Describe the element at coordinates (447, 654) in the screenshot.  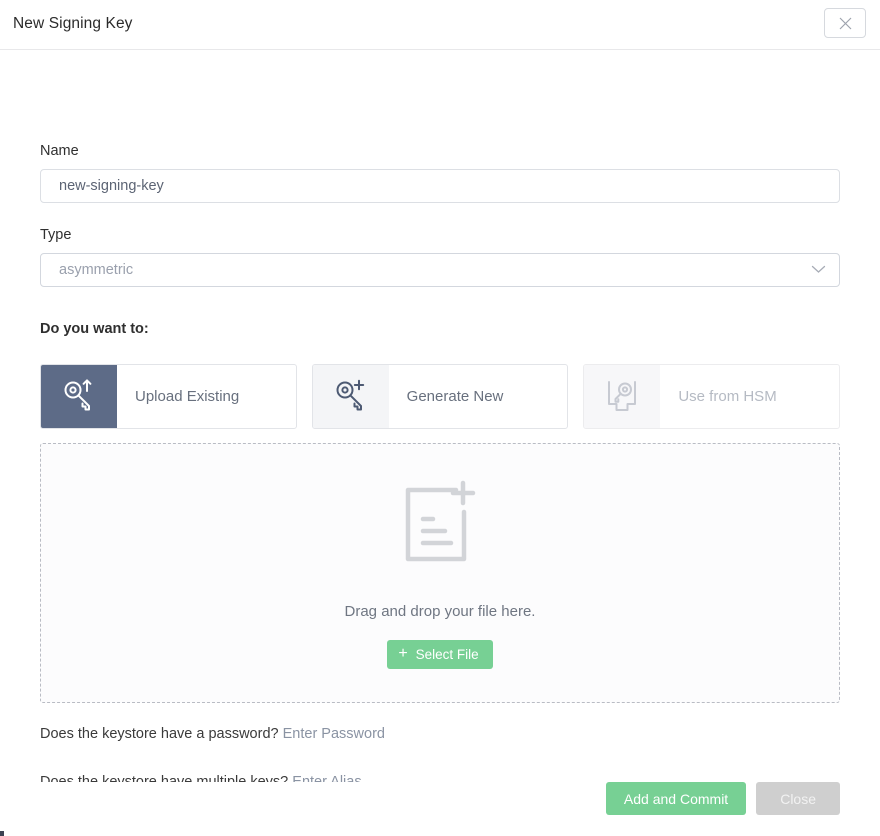
I see `select-file-label: Select File` at that location.